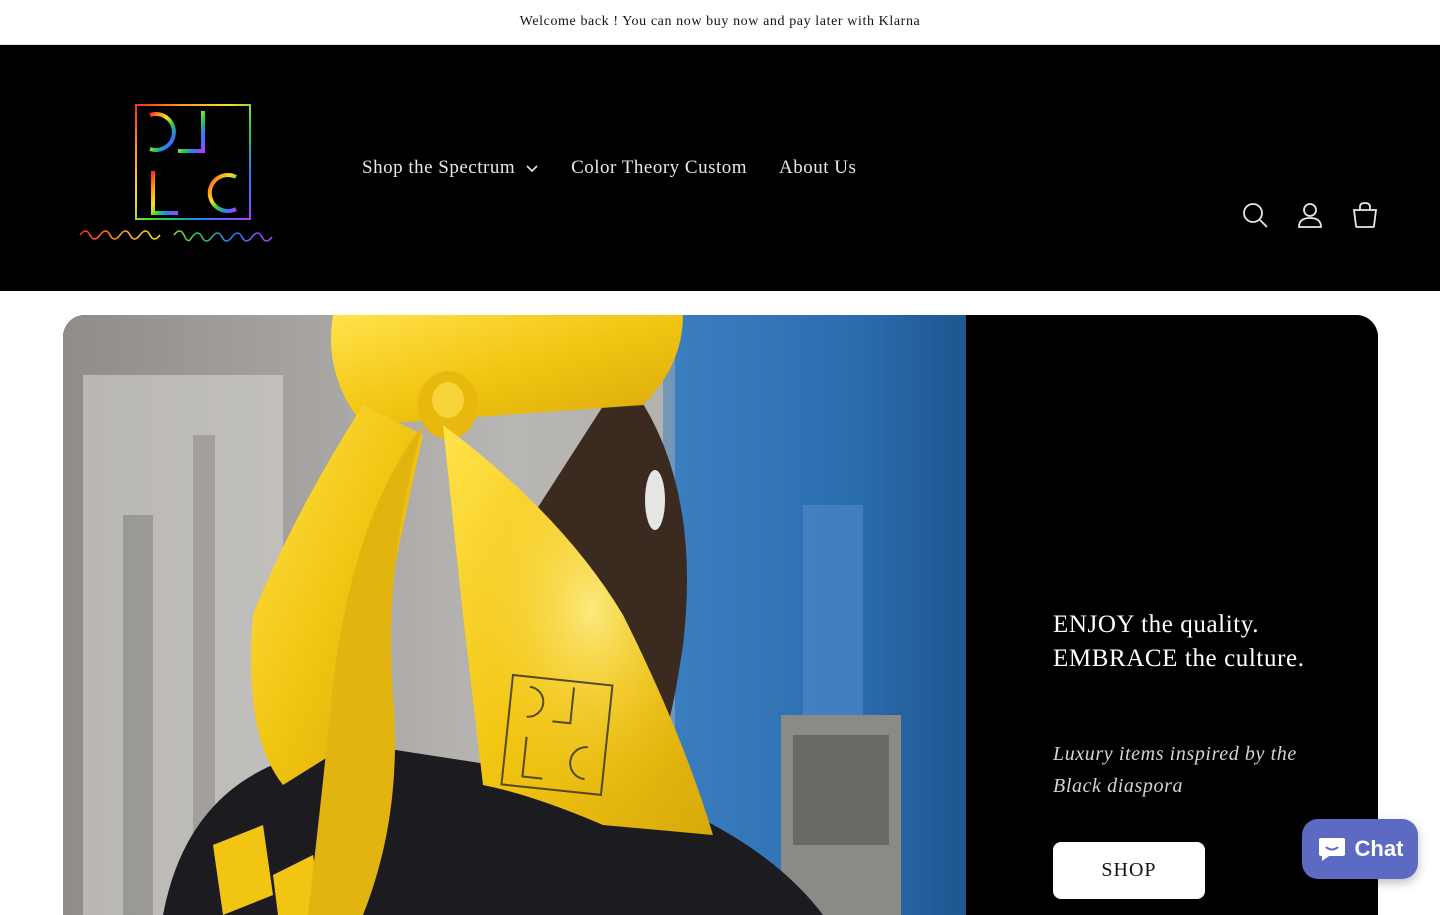  What do you see at coordinates (1179, 641) in the screenshot?
I see `hero-heading: ENJOY the quality. EMBRACE the culture.` at bounding box center [1179, 641].